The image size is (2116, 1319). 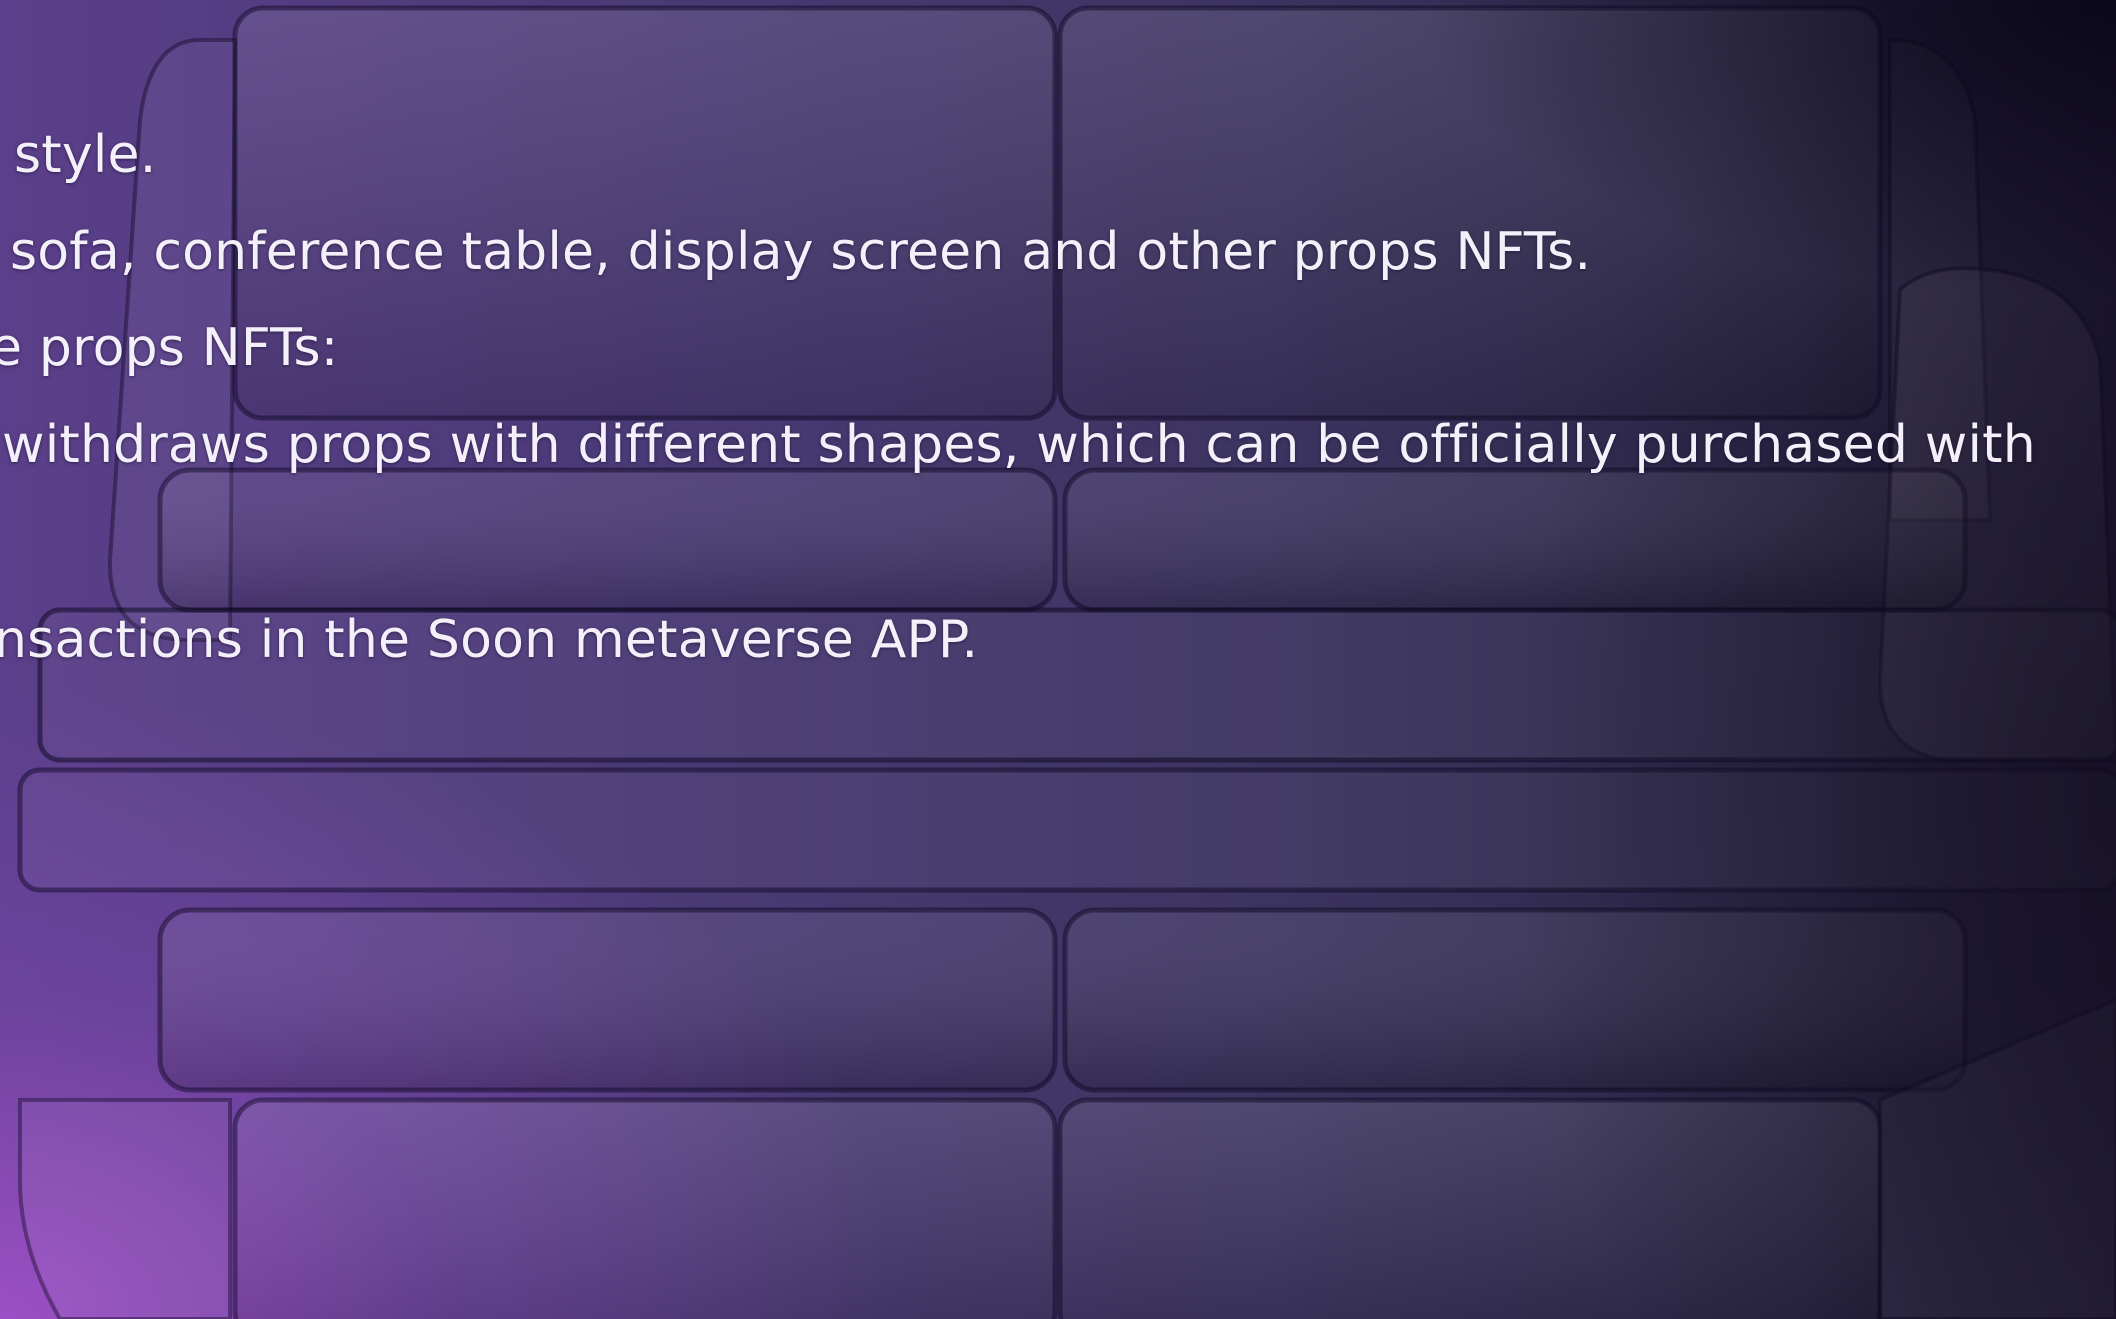 I want to click on text-line-style: style., so click(x=85, y=155).